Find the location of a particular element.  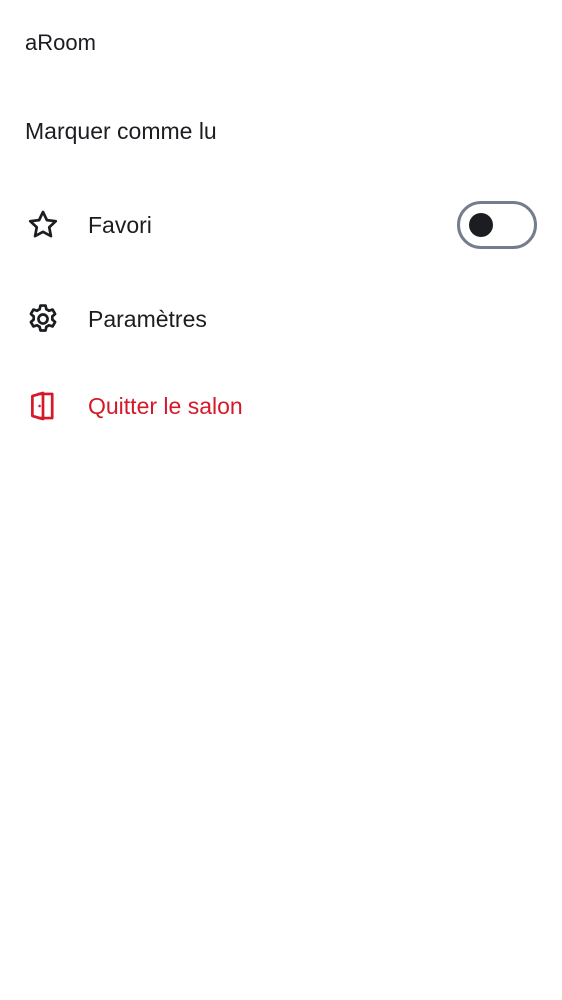

gear-icon is located at coordinates (43, 319).